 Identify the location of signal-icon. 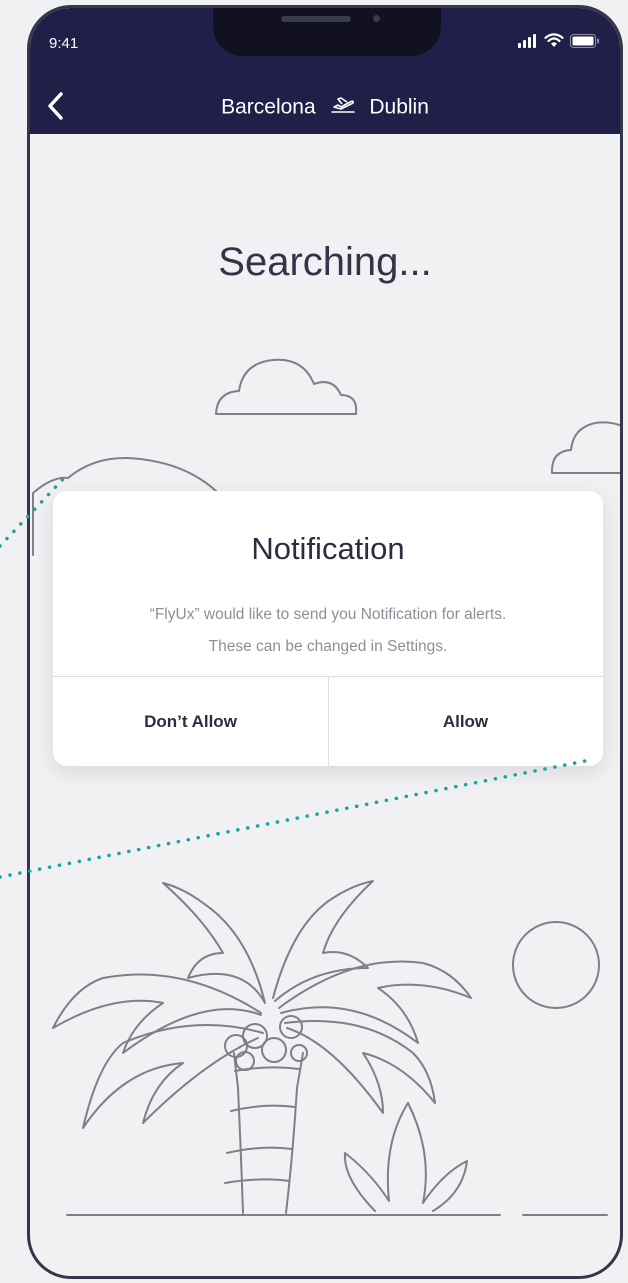
(527, 40).